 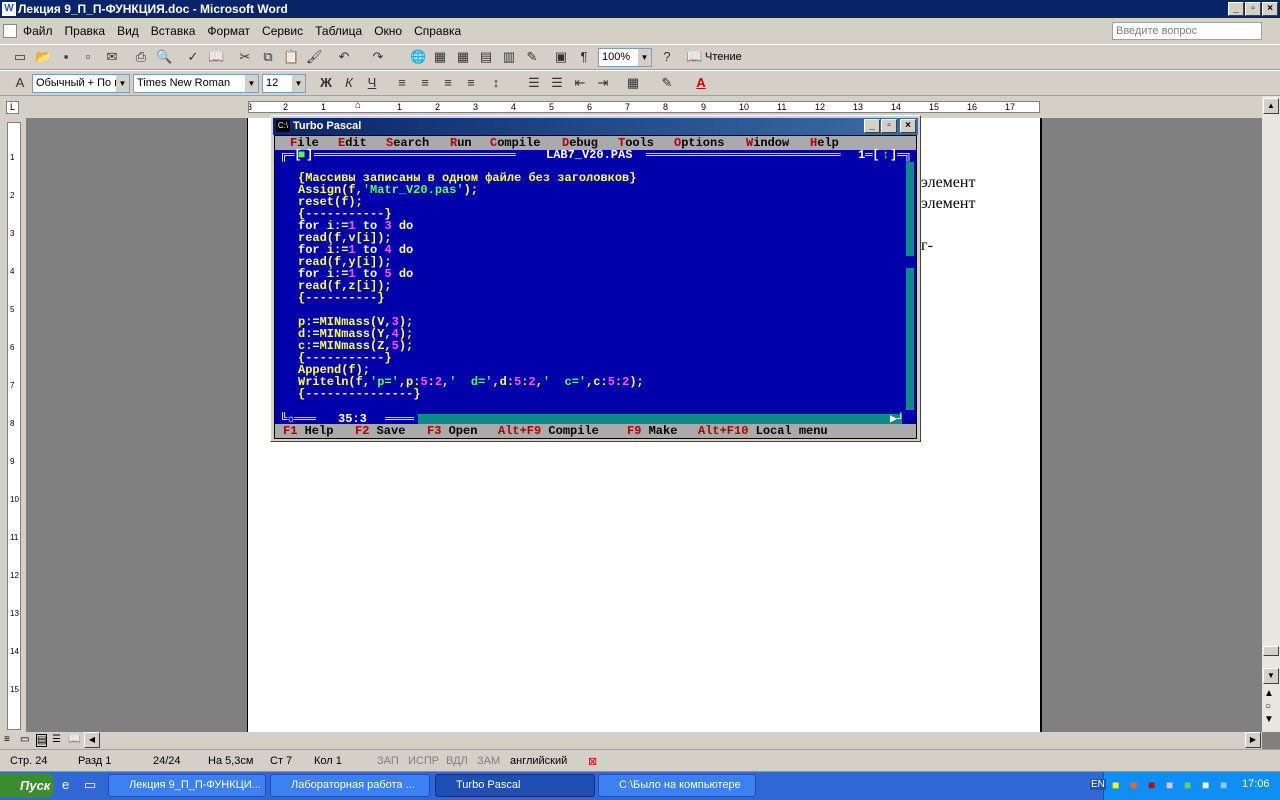 I want to click on tp-close-button: ×, so click(x=908, y=126).